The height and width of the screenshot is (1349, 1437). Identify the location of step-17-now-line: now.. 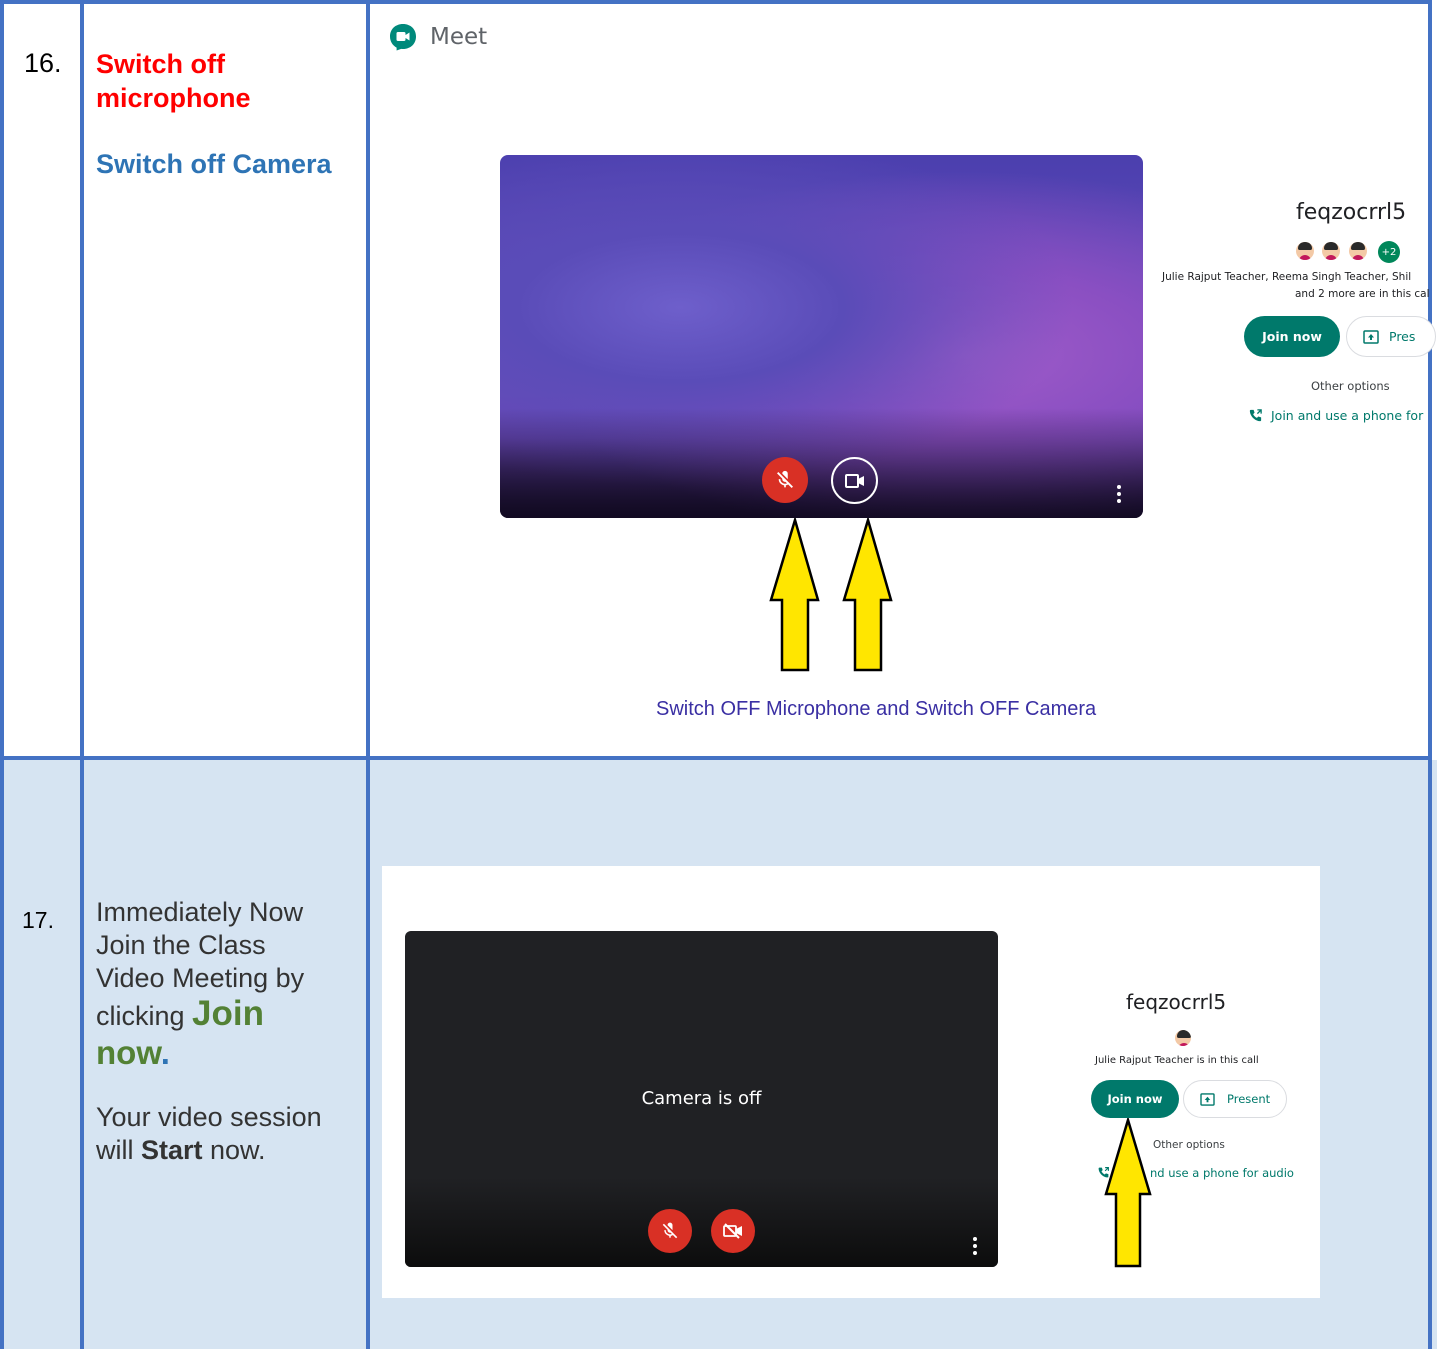
(209, 1053).